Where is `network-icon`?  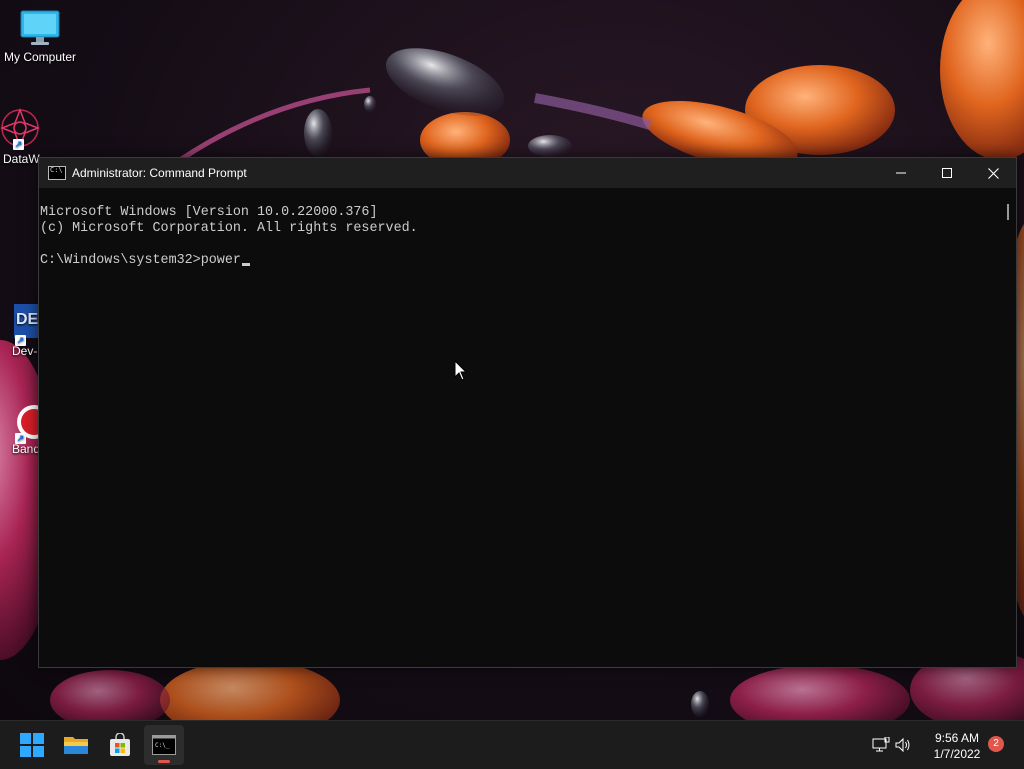
network-icon is located at coordinates (881, 744).